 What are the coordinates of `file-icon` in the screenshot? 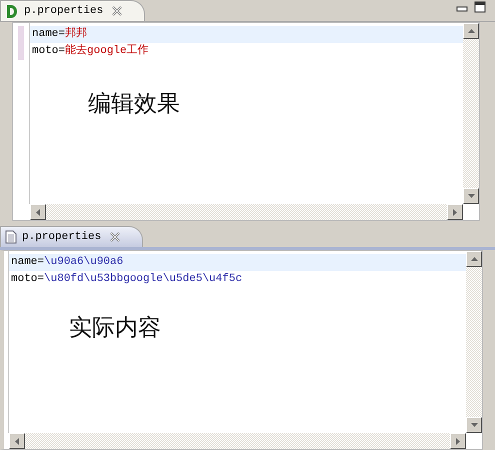 It's located at (11, 237).